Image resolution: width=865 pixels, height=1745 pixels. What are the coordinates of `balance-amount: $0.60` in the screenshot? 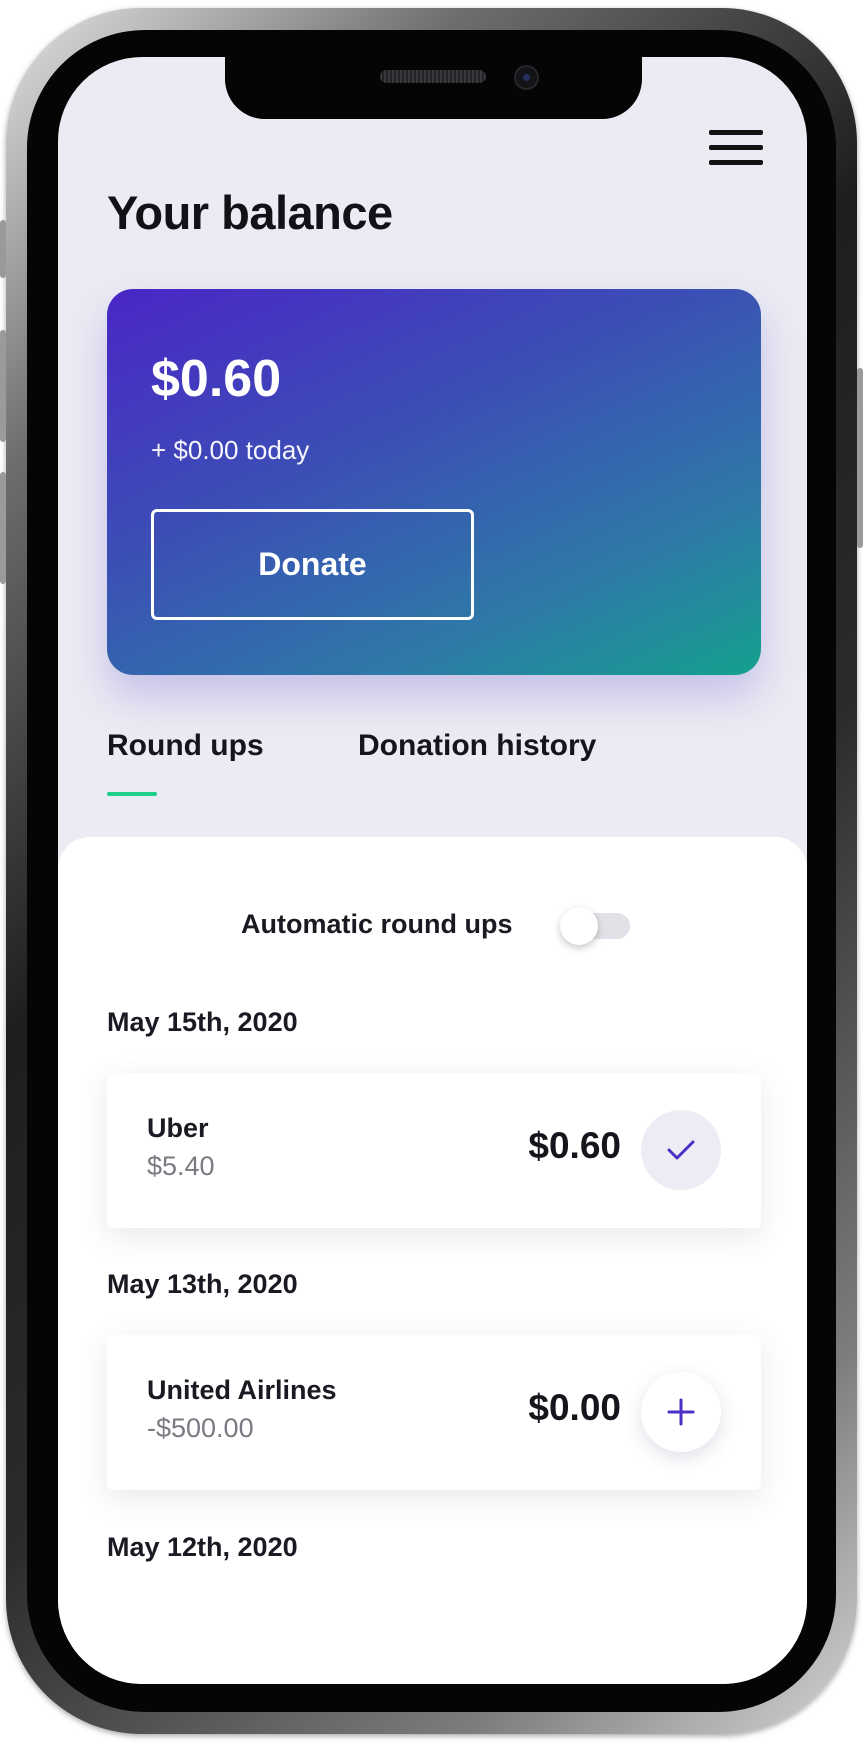 It's located at (216, 379).